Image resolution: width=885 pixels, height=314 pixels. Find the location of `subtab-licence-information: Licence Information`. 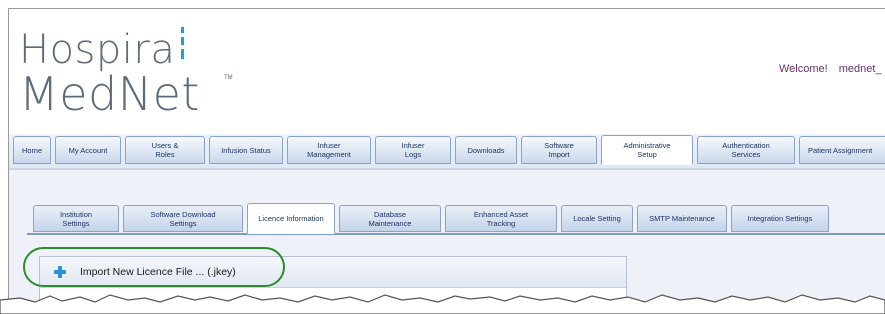

subtab-licence-information: Licence Information is located at coordinates (291, 218).